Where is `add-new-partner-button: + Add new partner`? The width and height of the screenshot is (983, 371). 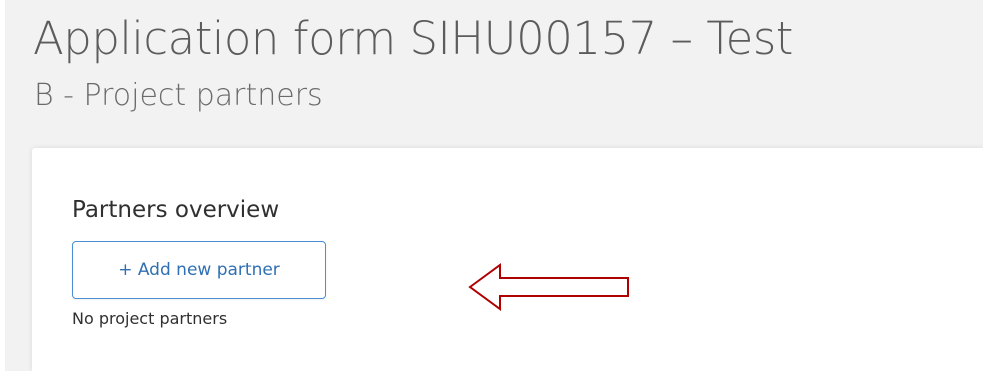 add-new-partner-button: + Add new partner is located at coordinates (199, 270).